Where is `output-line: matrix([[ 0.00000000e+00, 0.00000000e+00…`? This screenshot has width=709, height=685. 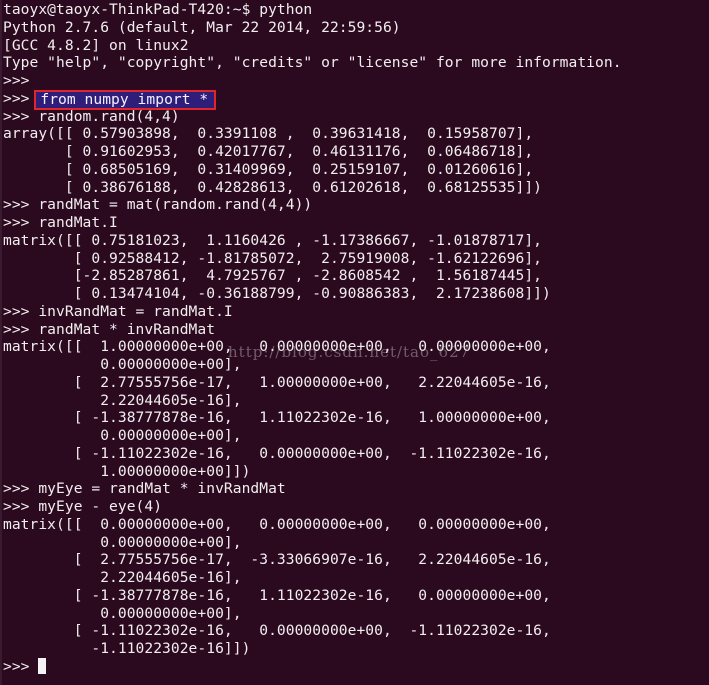
output-line: matrix([[ 0.00000000e+00, 0.00000000e+00… is located at coordinates (277, 524).